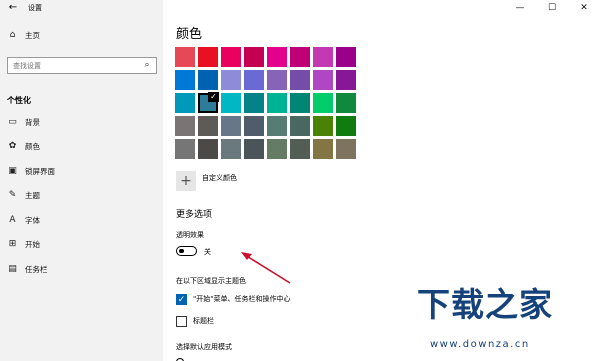  What do you see at coordinates (480, 344) in the screenshot?
I see `watermark-url: www.downza.cn` at bounding box center [480, 344].